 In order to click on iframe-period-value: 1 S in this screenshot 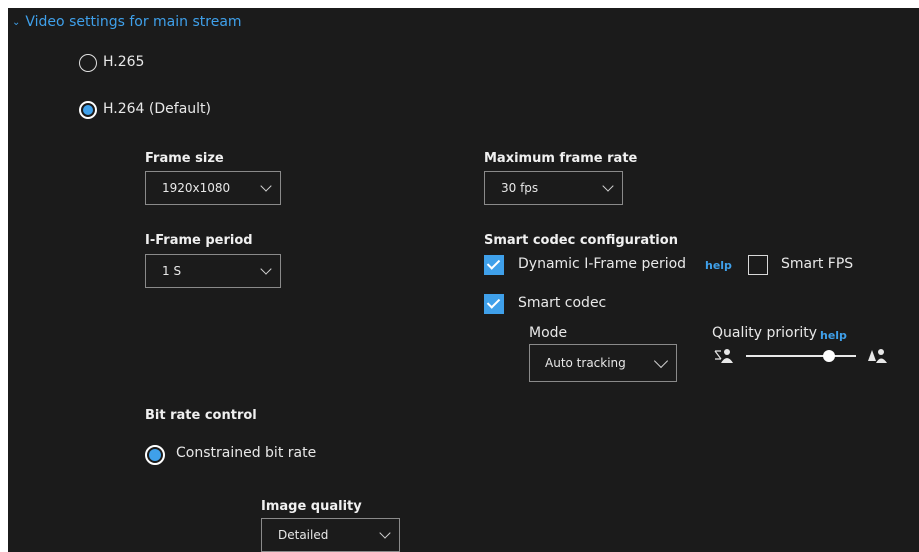, I will do `click(172, 271)`.